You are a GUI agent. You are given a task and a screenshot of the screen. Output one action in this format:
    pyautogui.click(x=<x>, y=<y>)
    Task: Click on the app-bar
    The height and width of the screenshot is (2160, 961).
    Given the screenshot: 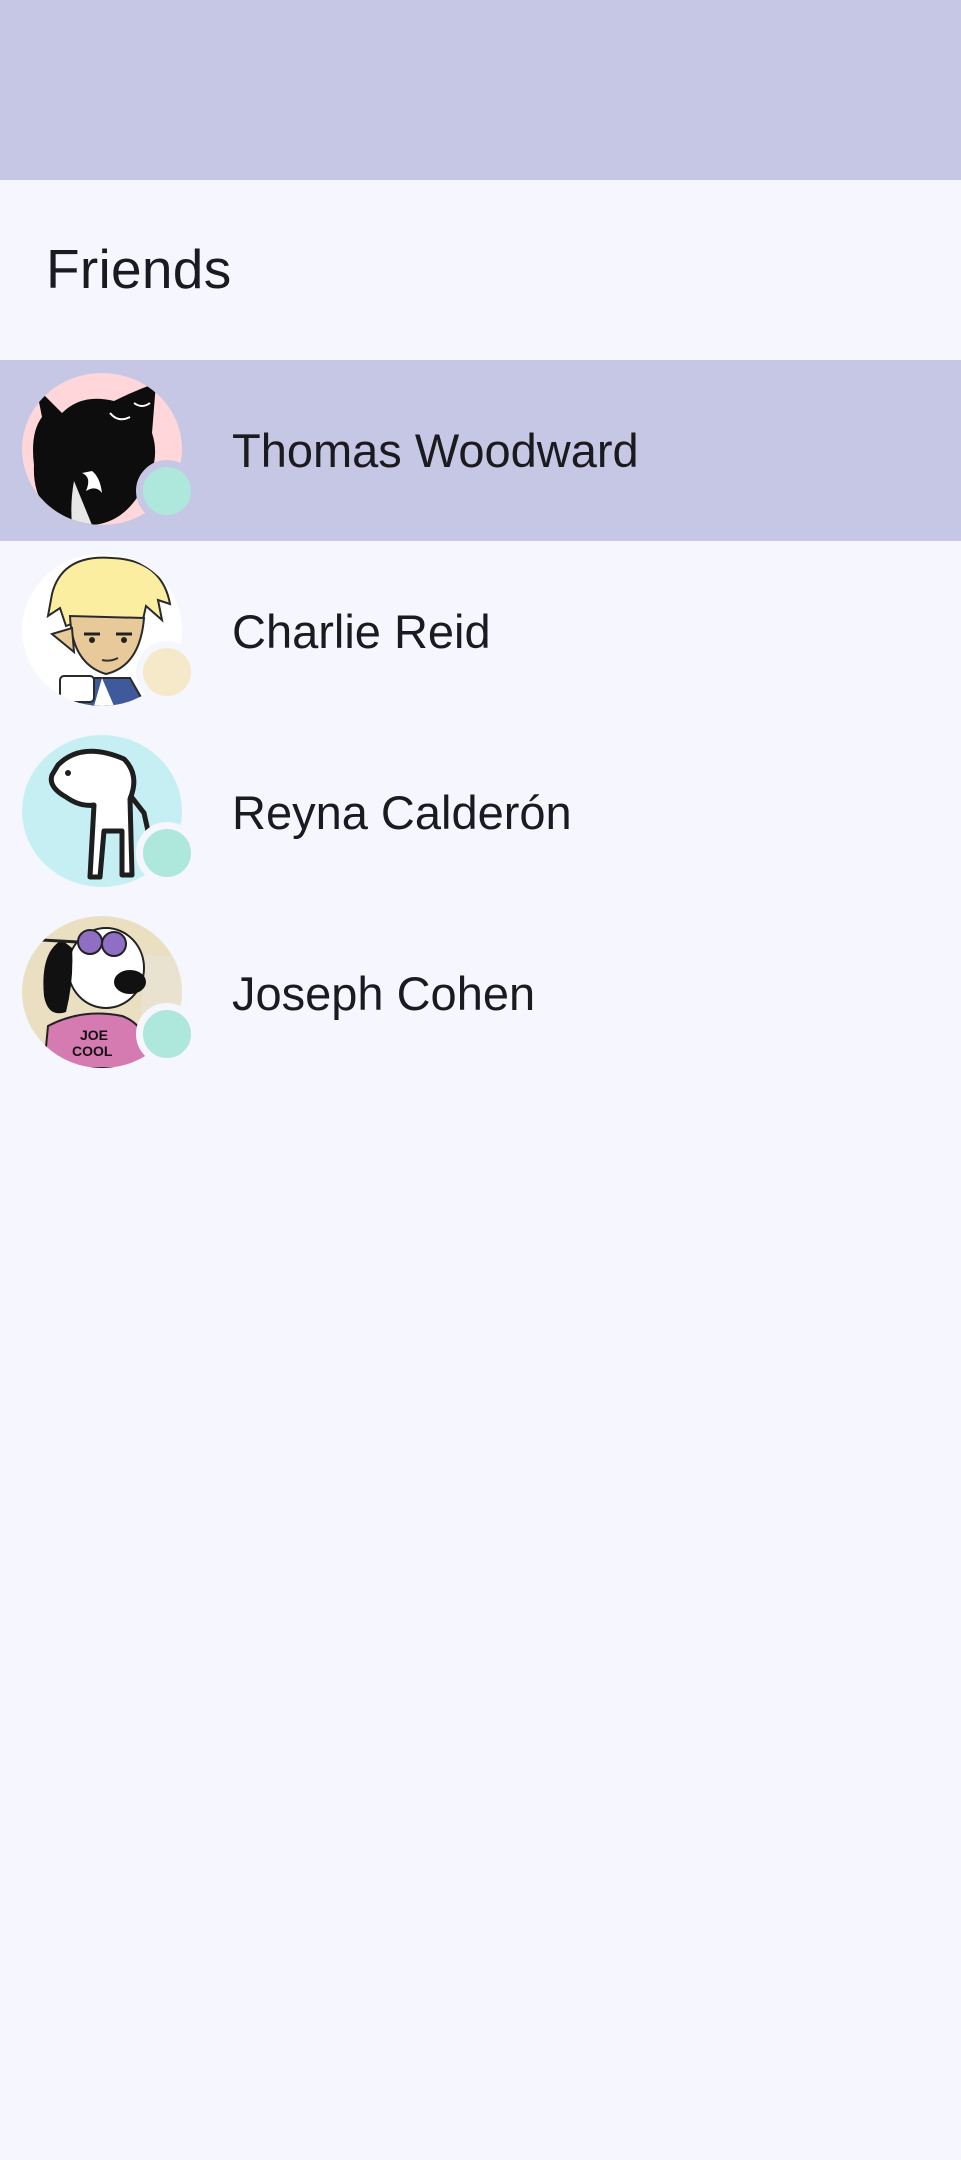 What is the action you would take?
    pyautogui.click(x=480, y=90)
    